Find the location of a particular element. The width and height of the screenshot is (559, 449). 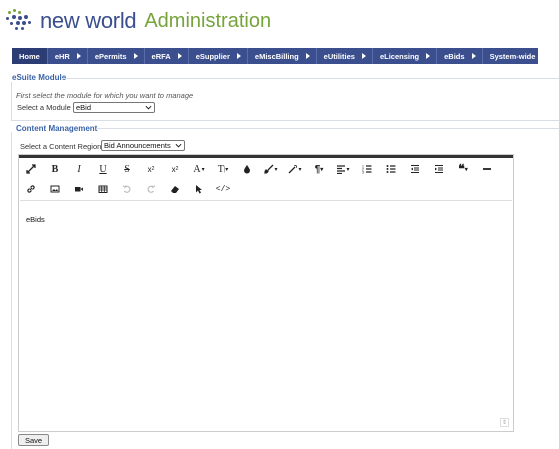

nav-item-system-wide-settings: System-wide Settings is located at coordinates (521, 56).